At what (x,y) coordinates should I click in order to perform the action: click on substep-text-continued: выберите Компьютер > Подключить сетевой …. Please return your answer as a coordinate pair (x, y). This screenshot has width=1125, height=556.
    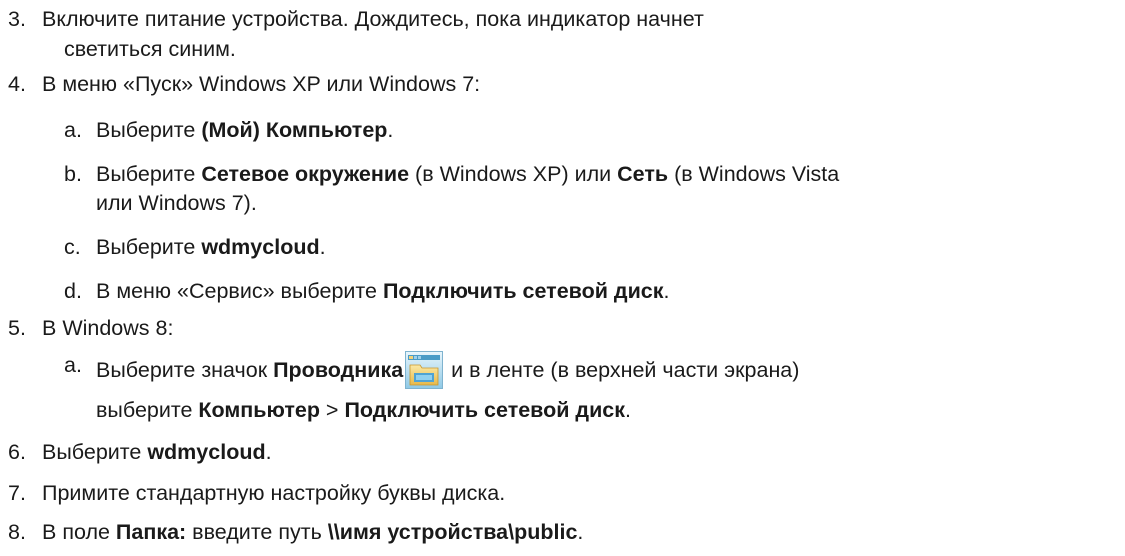
    Looking at the image, I should click on (364, 410).